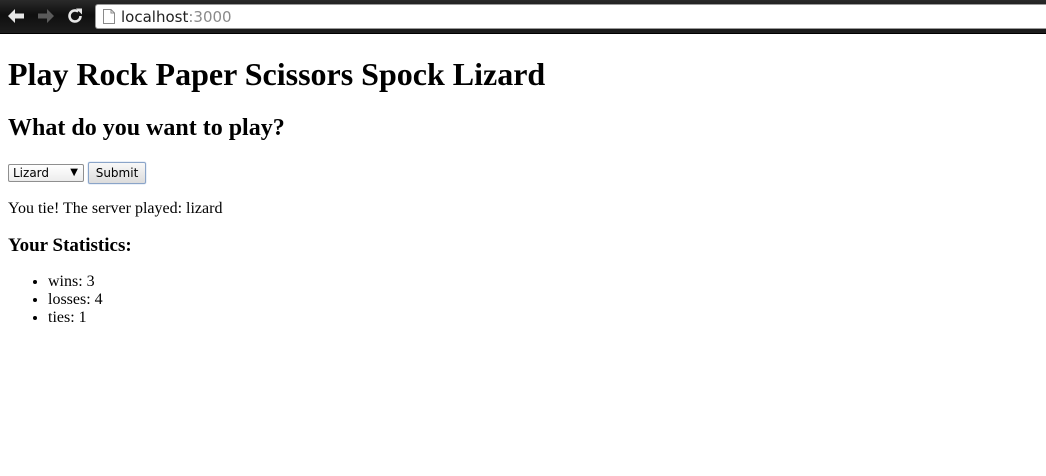 Image resolution: width=1046 pixels, height=476 pixels. Describe the element at coordinates (31, 173) in the screenshot. I see `move-select-value: Lizard` at that location.